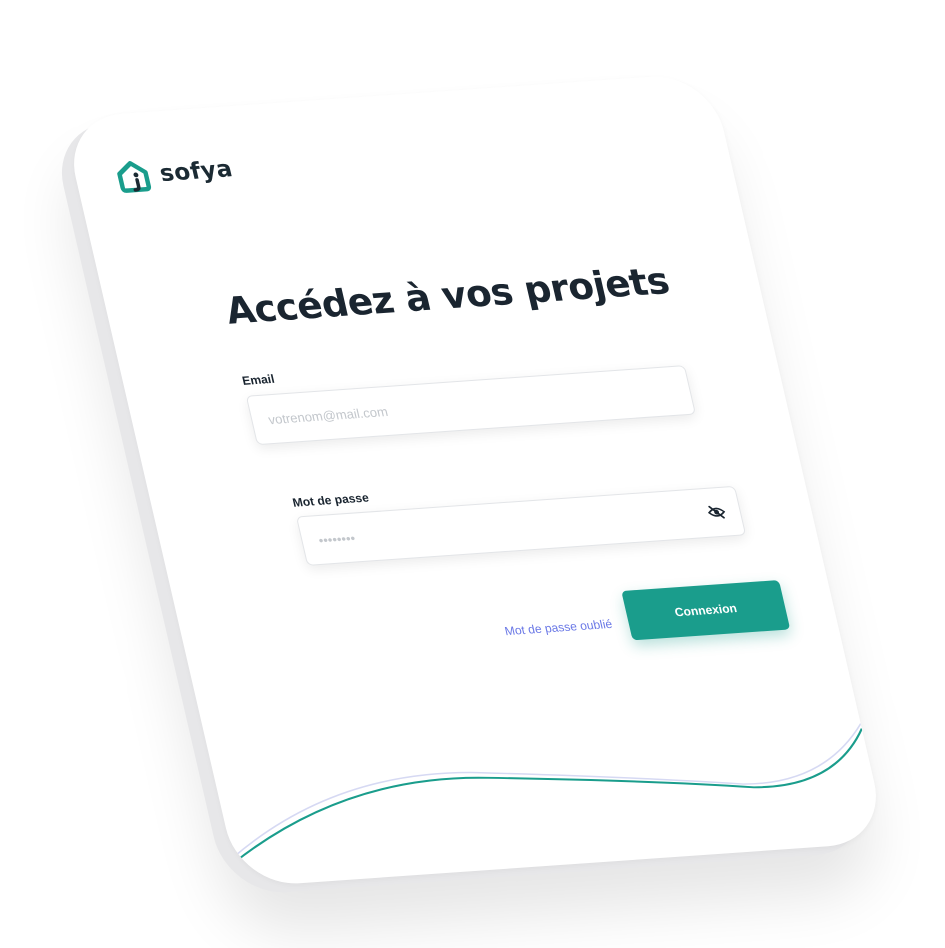  Describe the element at coordinates (706, 610) in the screenshot. I see `login-button: Connexion` at that location.